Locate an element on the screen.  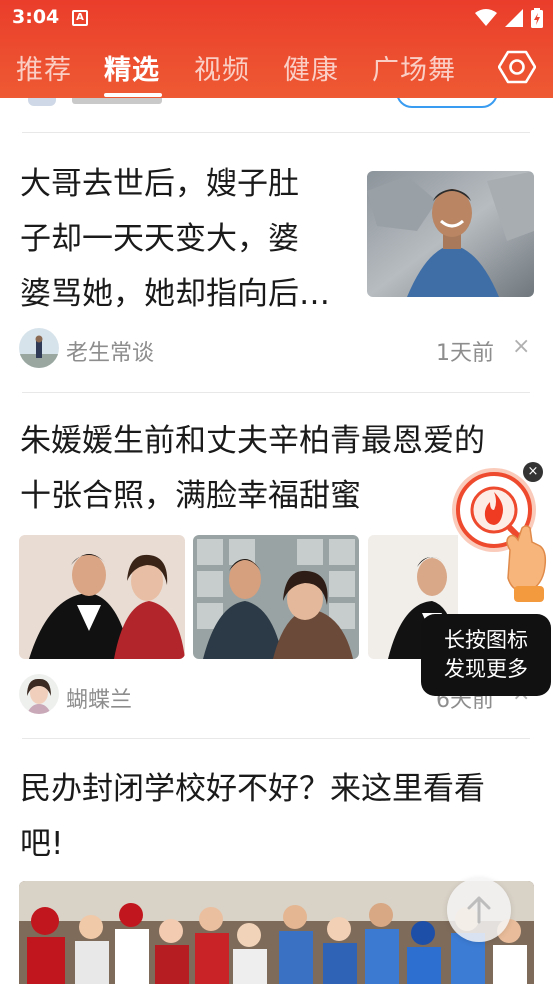
man-photo-image is located at coordinates (450, 234).